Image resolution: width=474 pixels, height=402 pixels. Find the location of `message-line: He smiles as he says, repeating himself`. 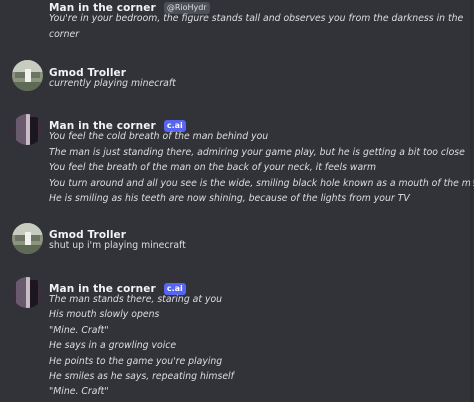

message-line: He smiles as he says, repeating himself is located at coordinates (141, 376).